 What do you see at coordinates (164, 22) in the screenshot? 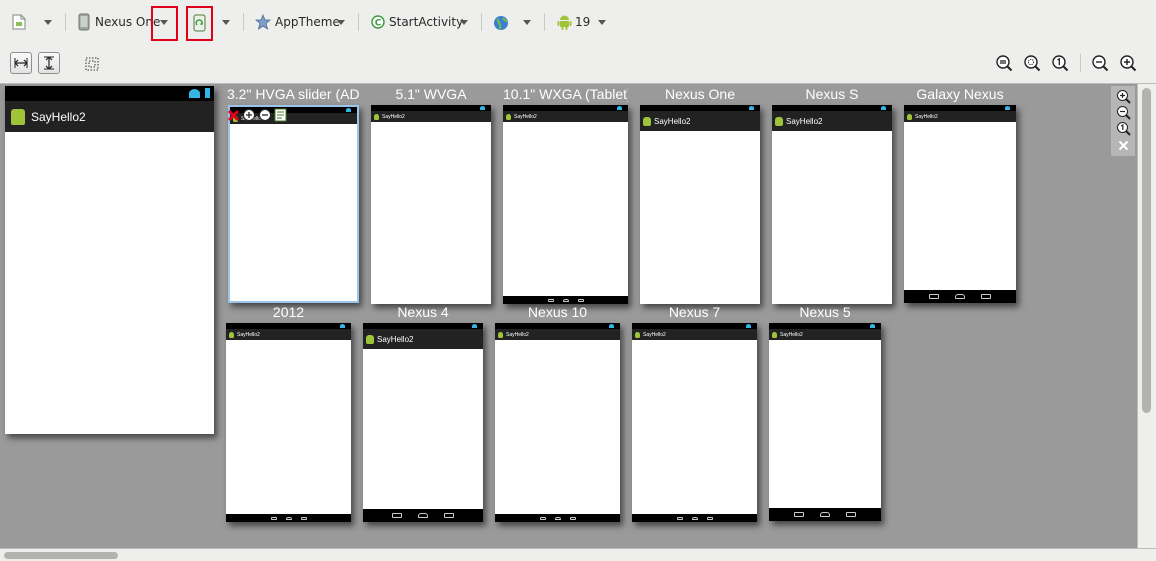
I see `device-dropdown-arrow` at bounding box center [164, 22].